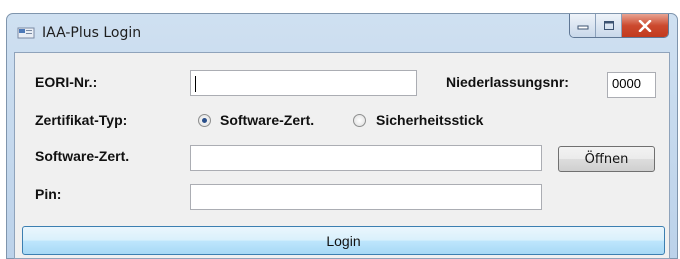 This screenshot has width=680, height=259. Describe the element at coordinates (342, 33) in the screenshot. I see `title-bar: IAA-Plus Login` at that location.